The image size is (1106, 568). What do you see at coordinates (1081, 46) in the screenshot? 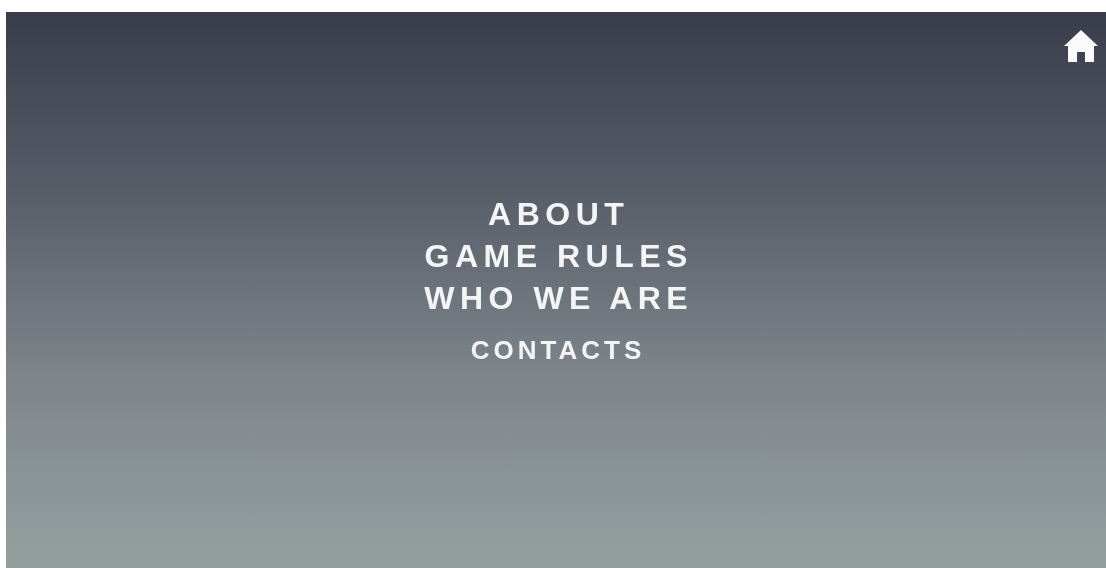
I see `home-icon` at bounding box center [1081, 46].